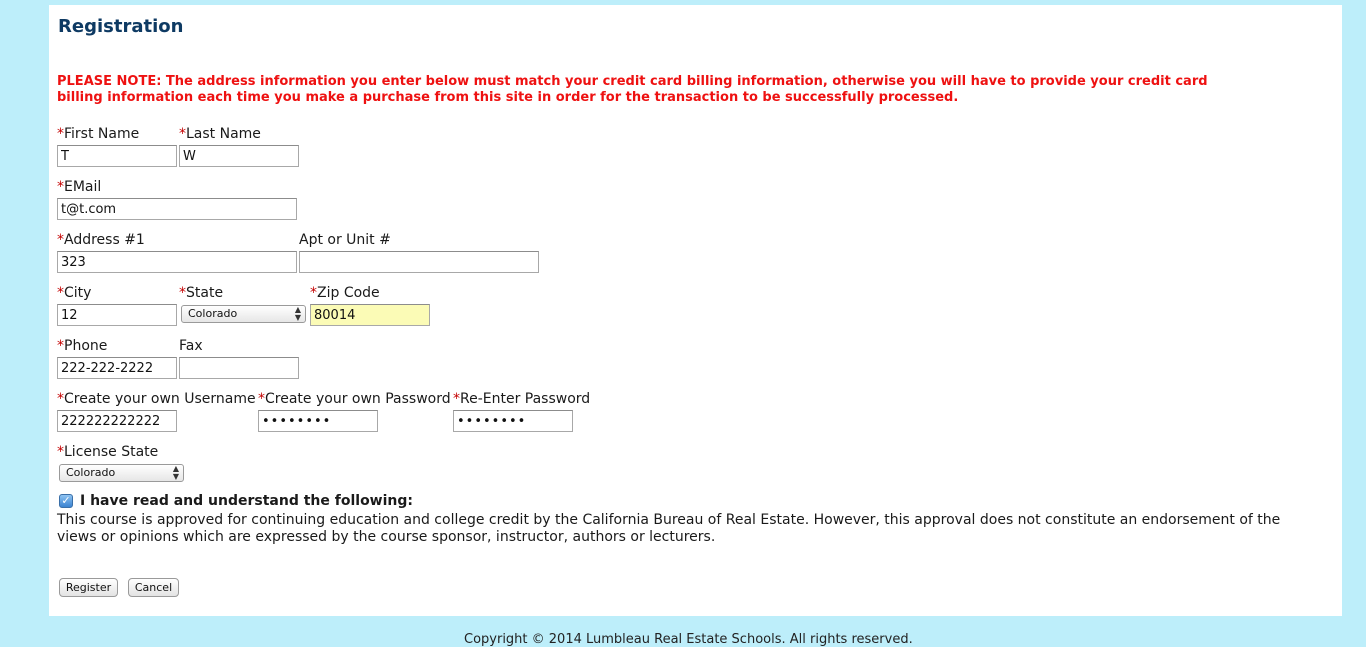  Describe the element at coordinates (88, 587) in the screenshot. I see `register-button: Register` at that location.